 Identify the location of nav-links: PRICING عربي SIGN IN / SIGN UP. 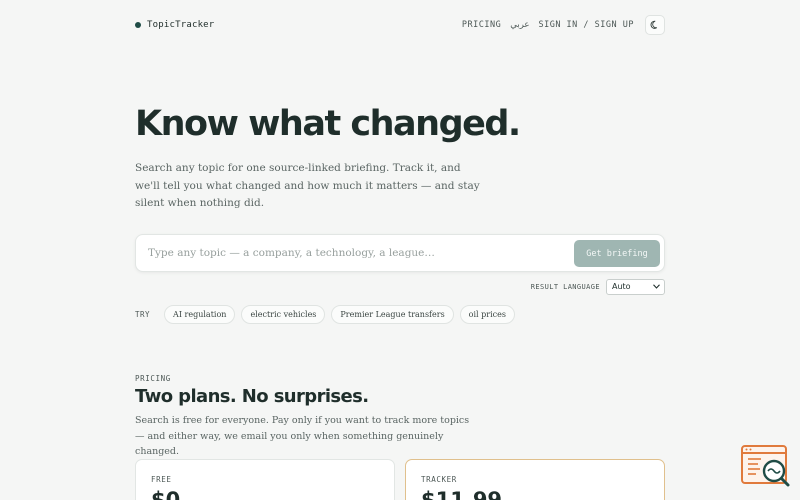
(563, 25).